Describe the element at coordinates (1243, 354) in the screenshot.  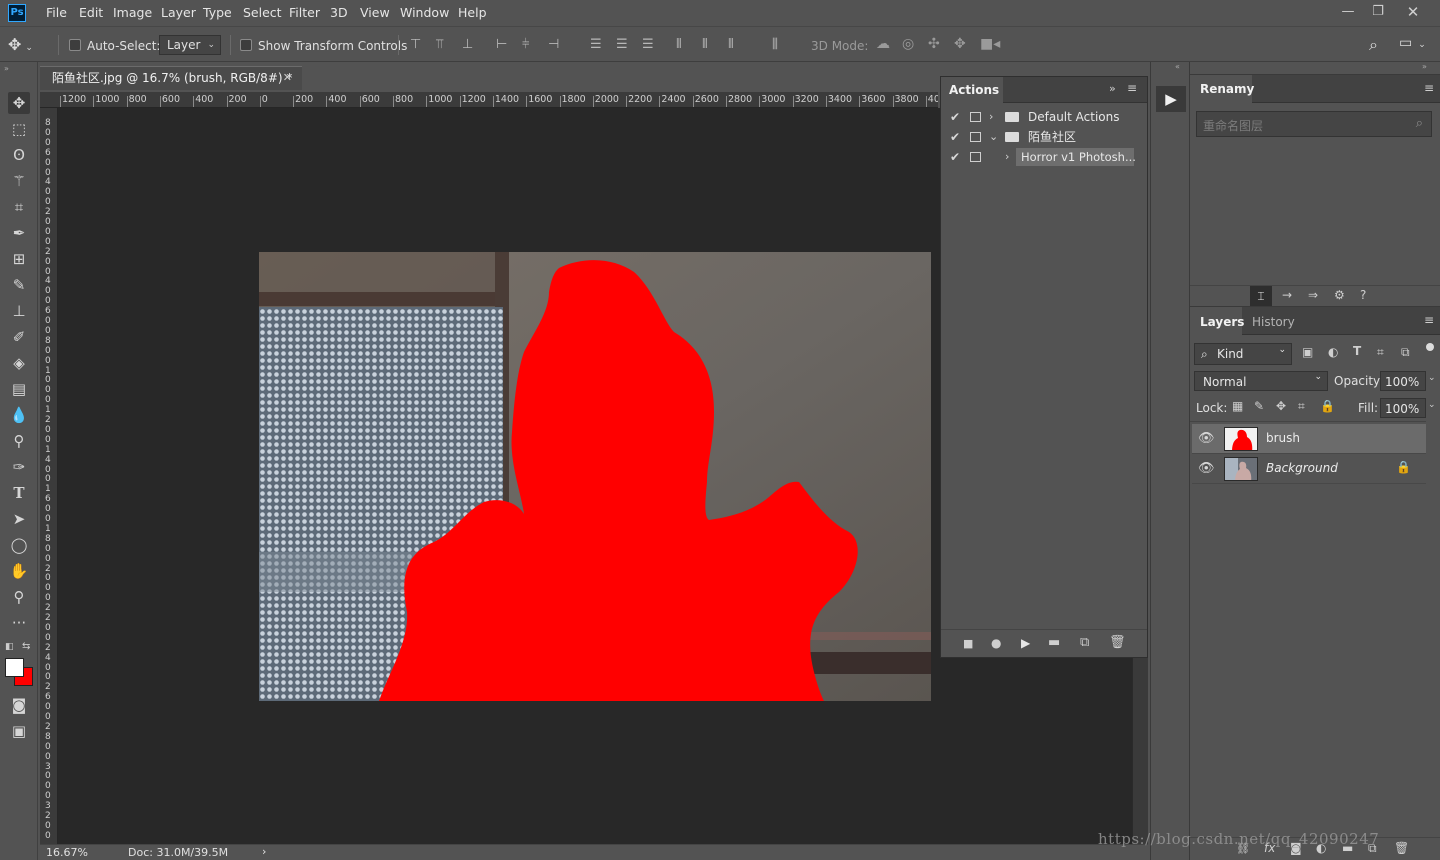
I see `filter-kind-dropdown: ⌕ Kind ⌄` at that location.